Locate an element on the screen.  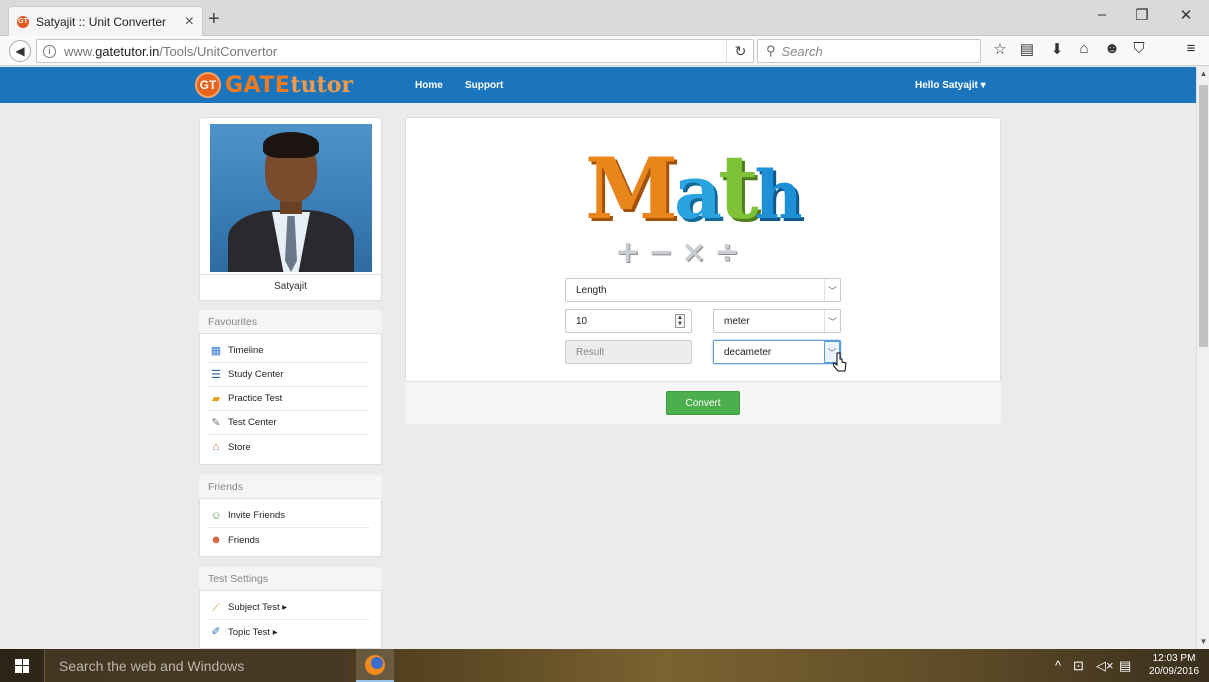
math-logo-image: Math +−×÷ is located at coordinates (705, 205).